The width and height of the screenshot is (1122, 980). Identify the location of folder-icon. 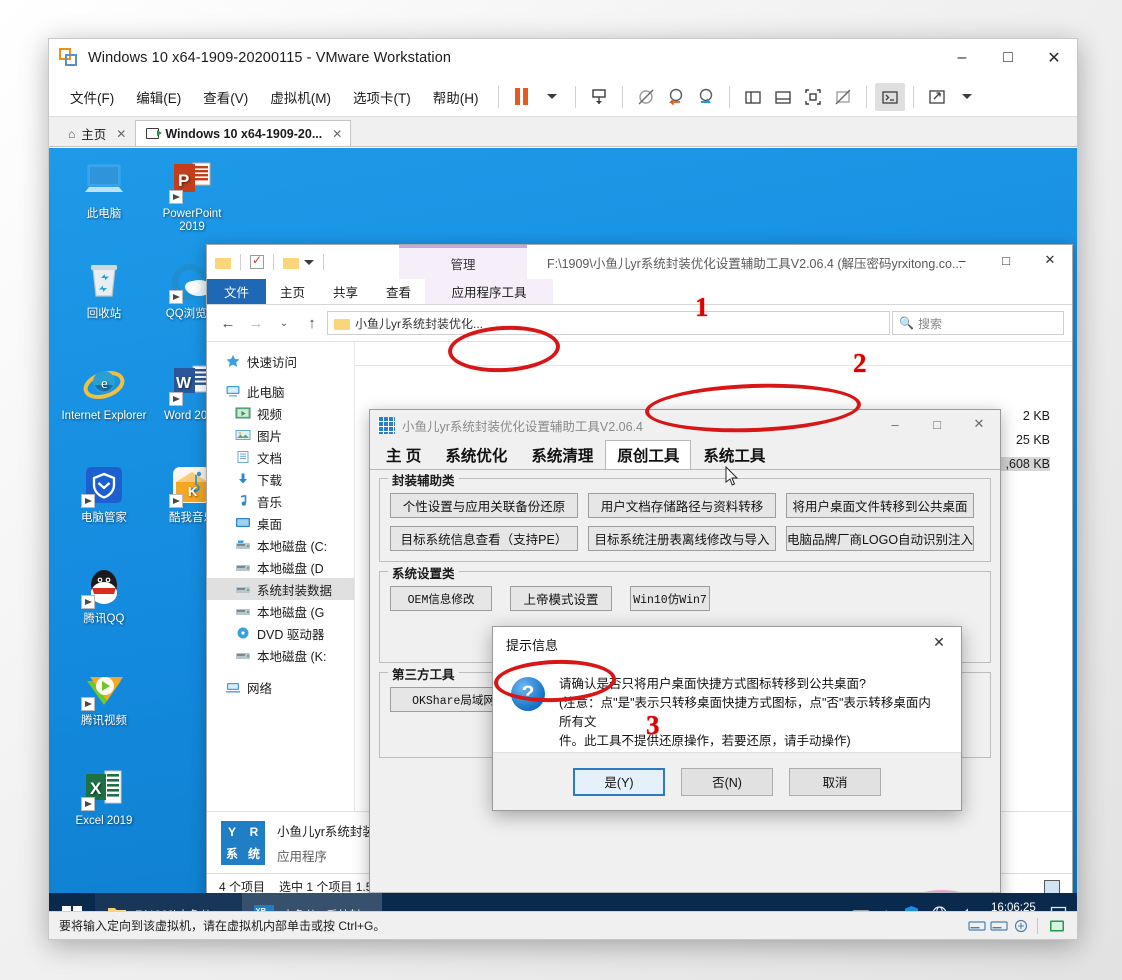
(223, 262).